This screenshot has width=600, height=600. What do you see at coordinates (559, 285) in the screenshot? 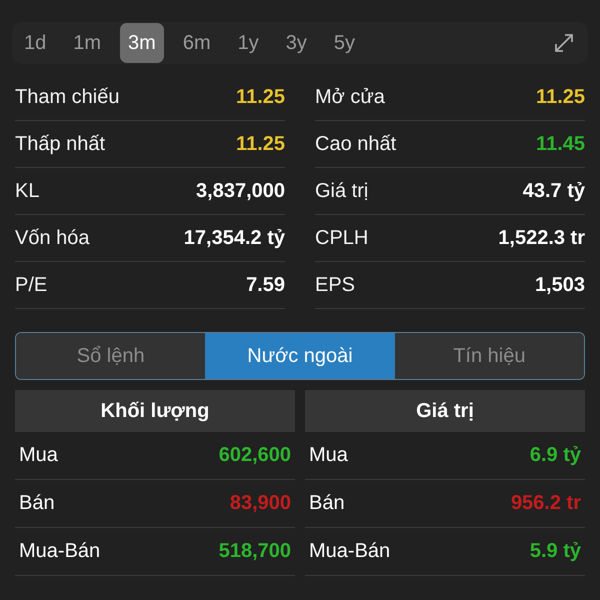
I see `stat-value: 1,503` at bounding box center [559, 285].